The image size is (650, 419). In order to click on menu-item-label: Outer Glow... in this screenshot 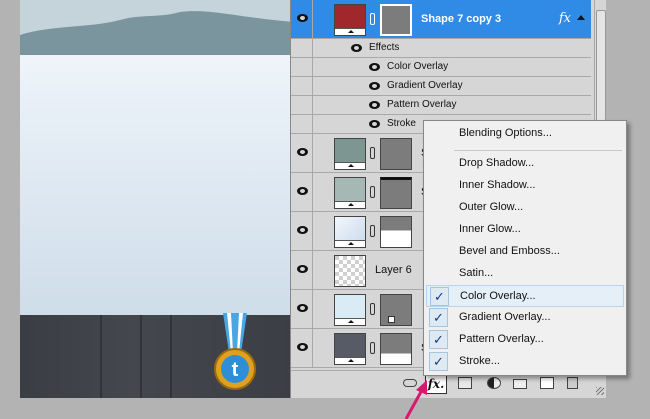, I will do `click(491, 207)`.